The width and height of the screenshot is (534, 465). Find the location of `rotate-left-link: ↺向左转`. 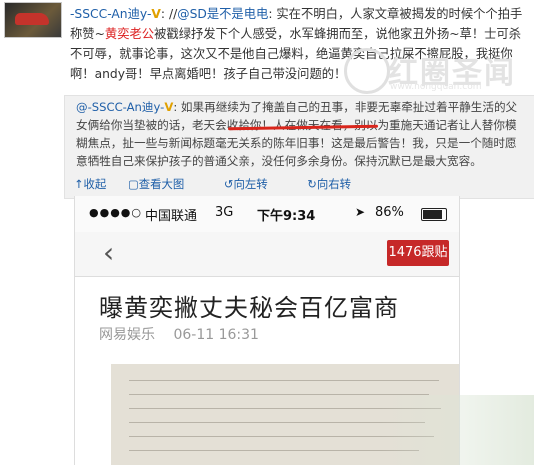

rotate-left-link: ↺向左转 is located at coordinates (255, 184).